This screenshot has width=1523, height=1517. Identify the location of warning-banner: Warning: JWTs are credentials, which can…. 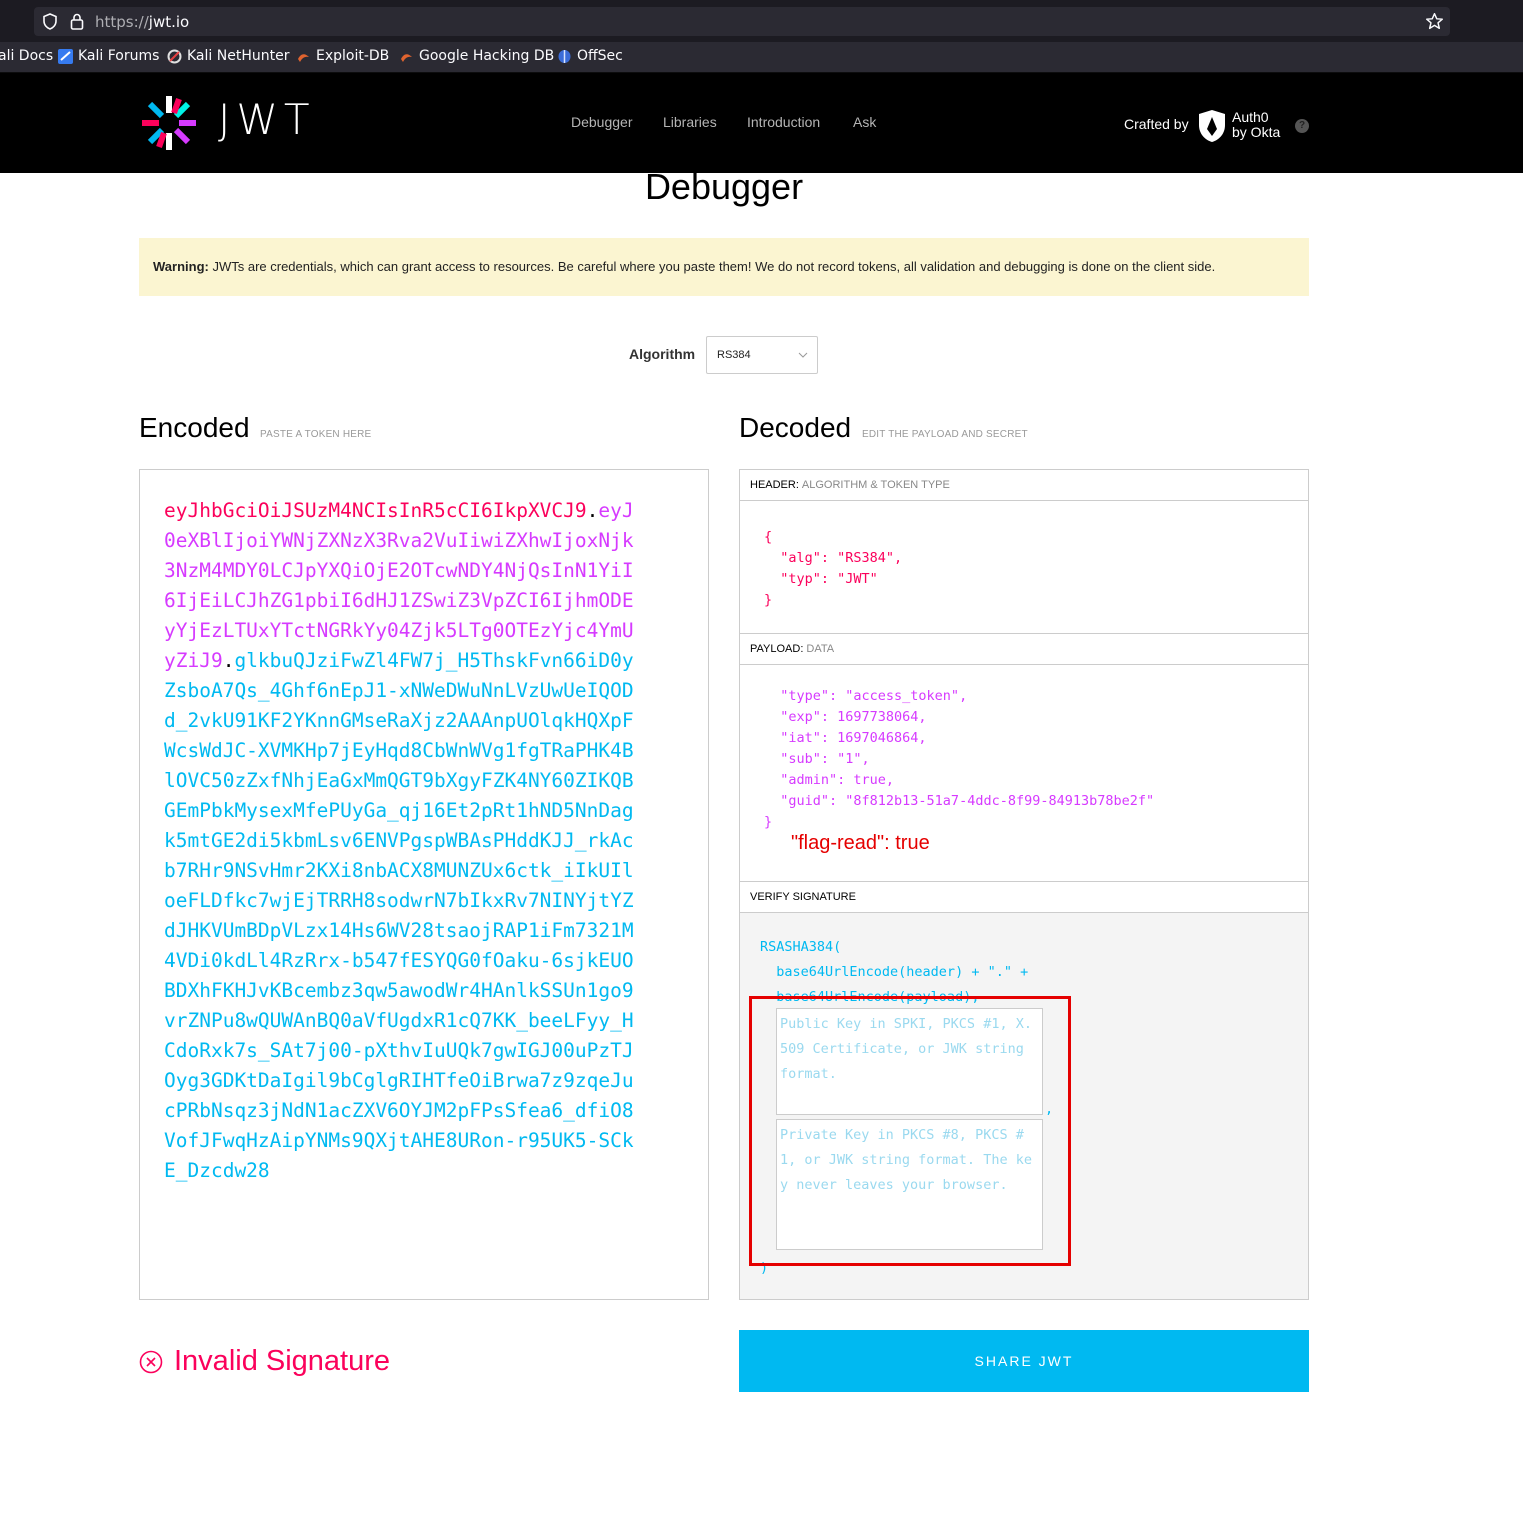
(724, 267).